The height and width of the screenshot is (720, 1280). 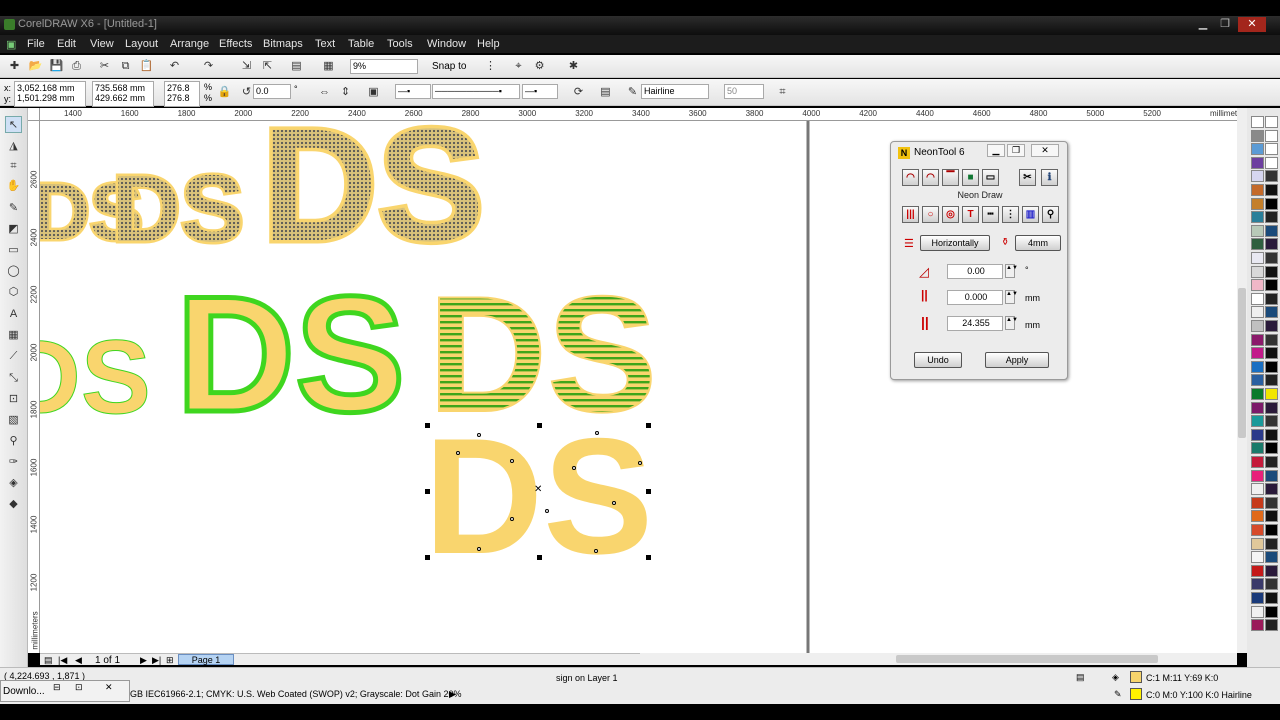 I want to click on menu-tools: Tools, so click(x=400, y=44).